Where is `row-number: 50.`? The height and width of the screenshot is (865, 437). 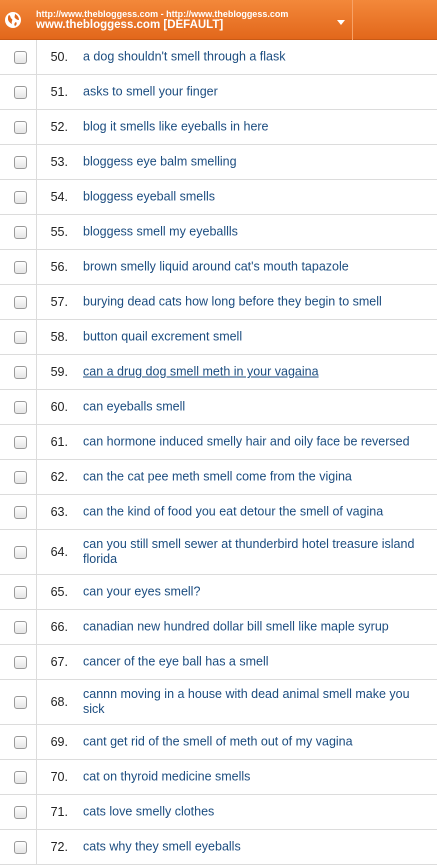
row-number: 50. is located at coordinates (59, 57).